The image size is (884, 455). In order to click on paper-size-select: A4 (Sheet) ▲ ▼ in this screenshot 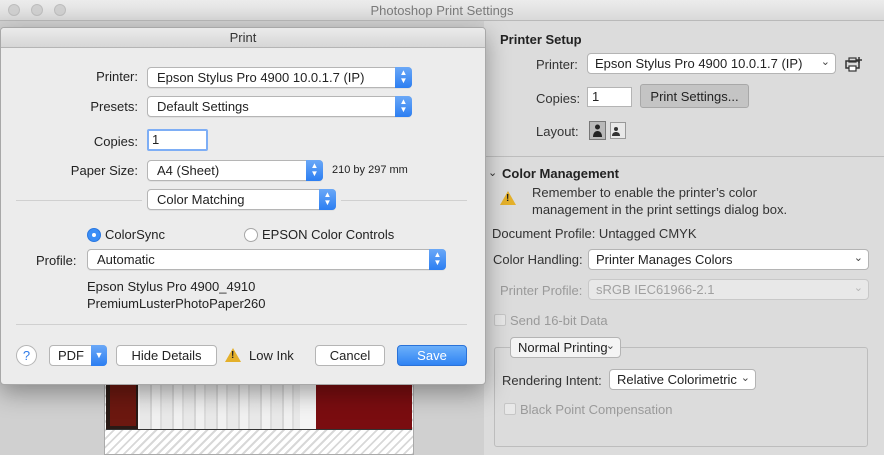, I will do `click(235, 170)`.